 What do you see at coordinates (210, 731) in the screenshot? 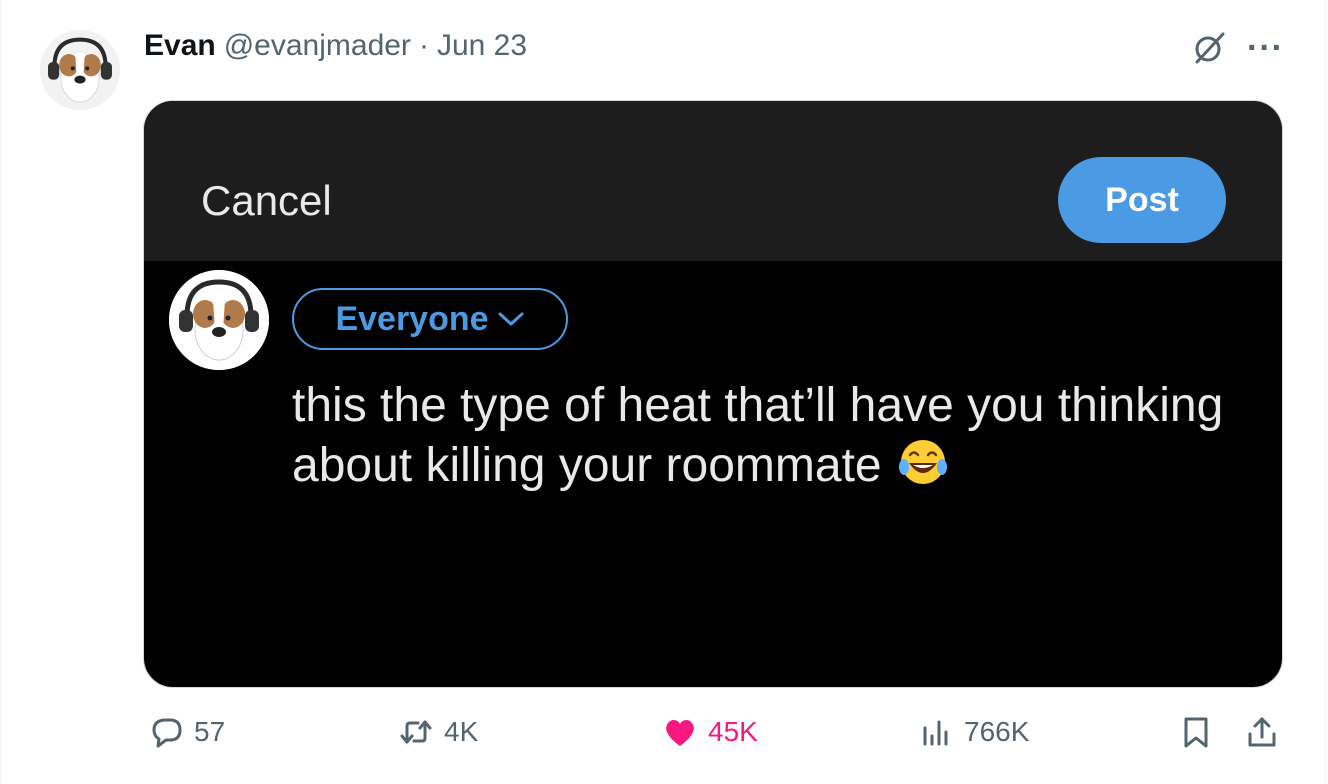
I see `reply-count: 57` at bounding box center [210, 731].